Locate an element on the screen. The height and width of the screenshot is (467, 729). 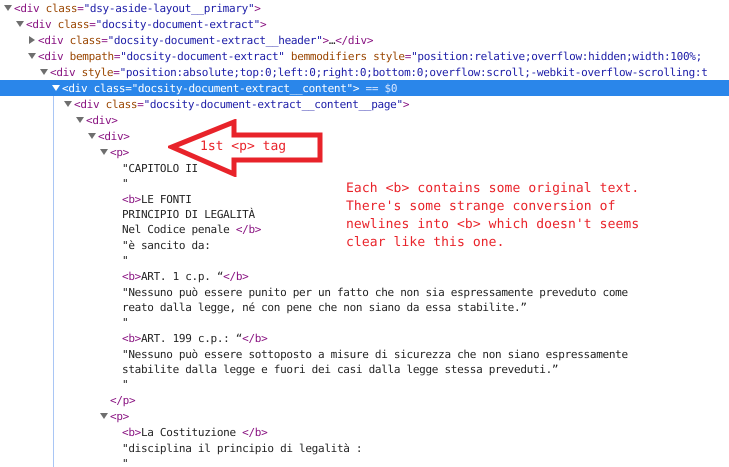
dom-tree-row: "Nessuno può essere punito per un fatto che non sia espressamente preveduto come reato dalla legge, né con pene che non siano da essa stabilite.” " is located at coordinates (314, 307).